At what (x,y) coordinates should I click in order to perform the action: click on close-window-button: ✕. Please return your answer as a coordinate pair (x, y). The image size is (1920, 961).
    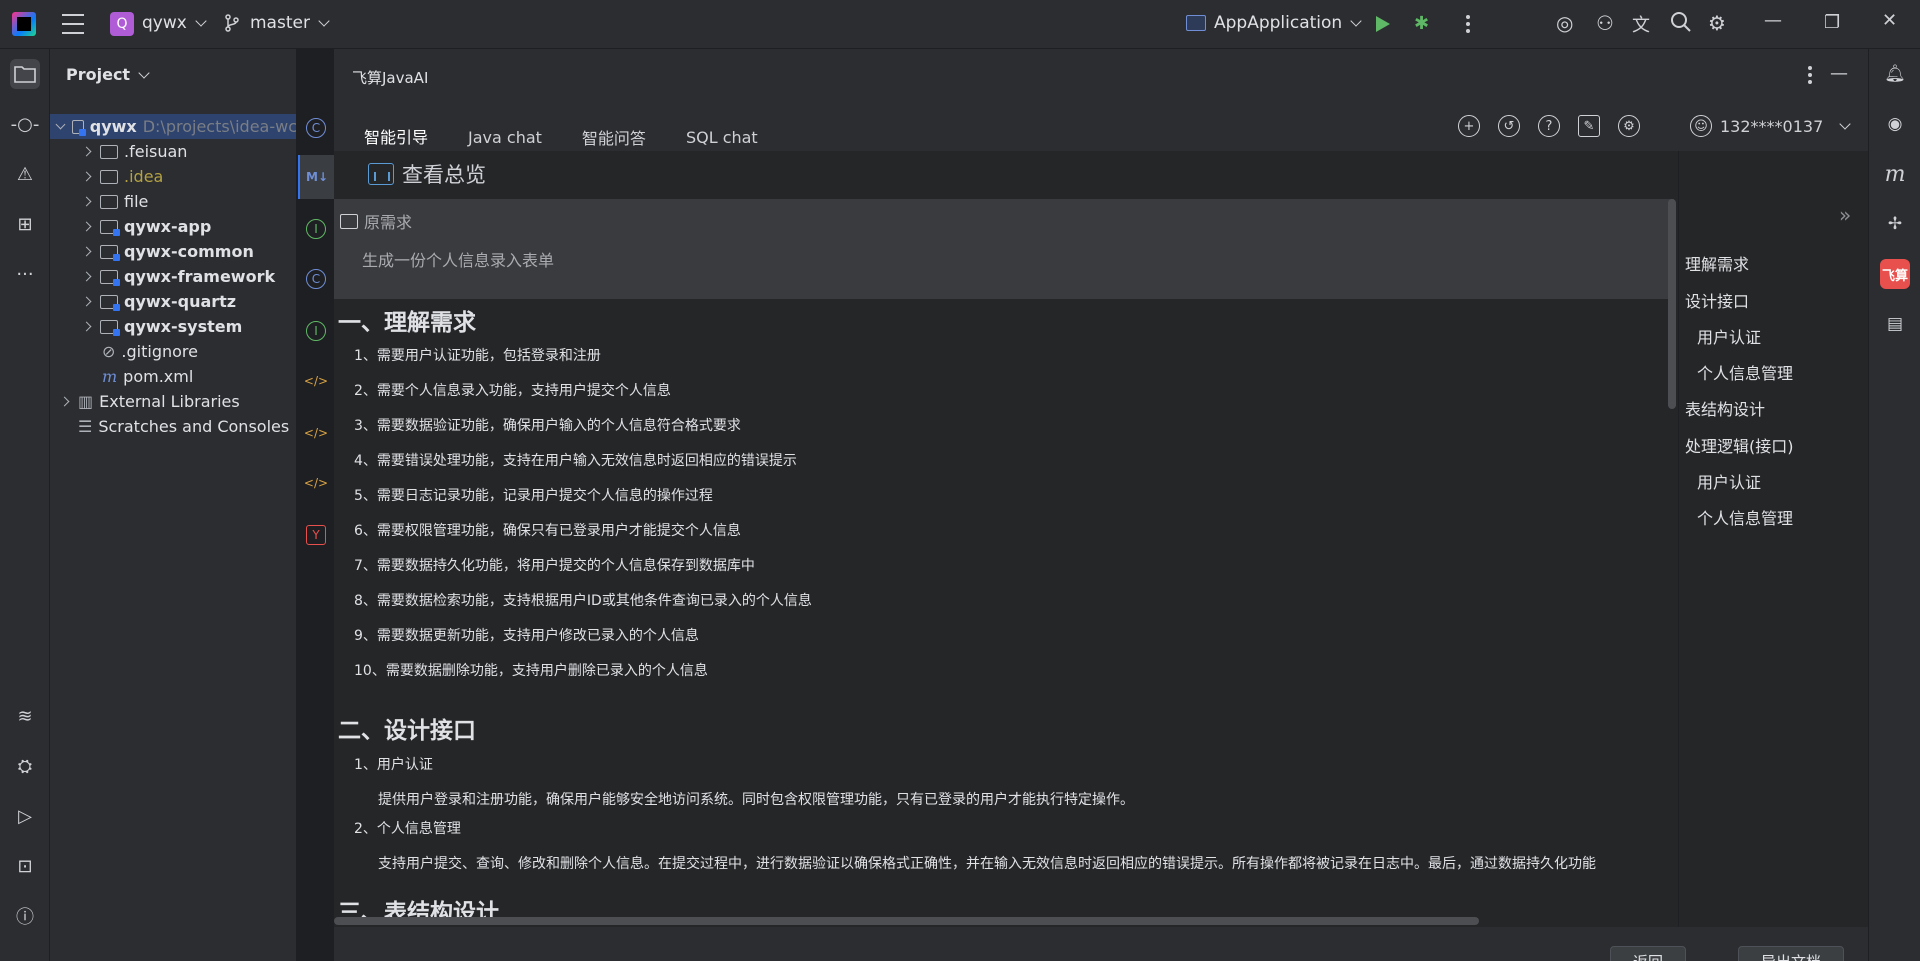
    Looking at the image, I should click on (1889, 20).